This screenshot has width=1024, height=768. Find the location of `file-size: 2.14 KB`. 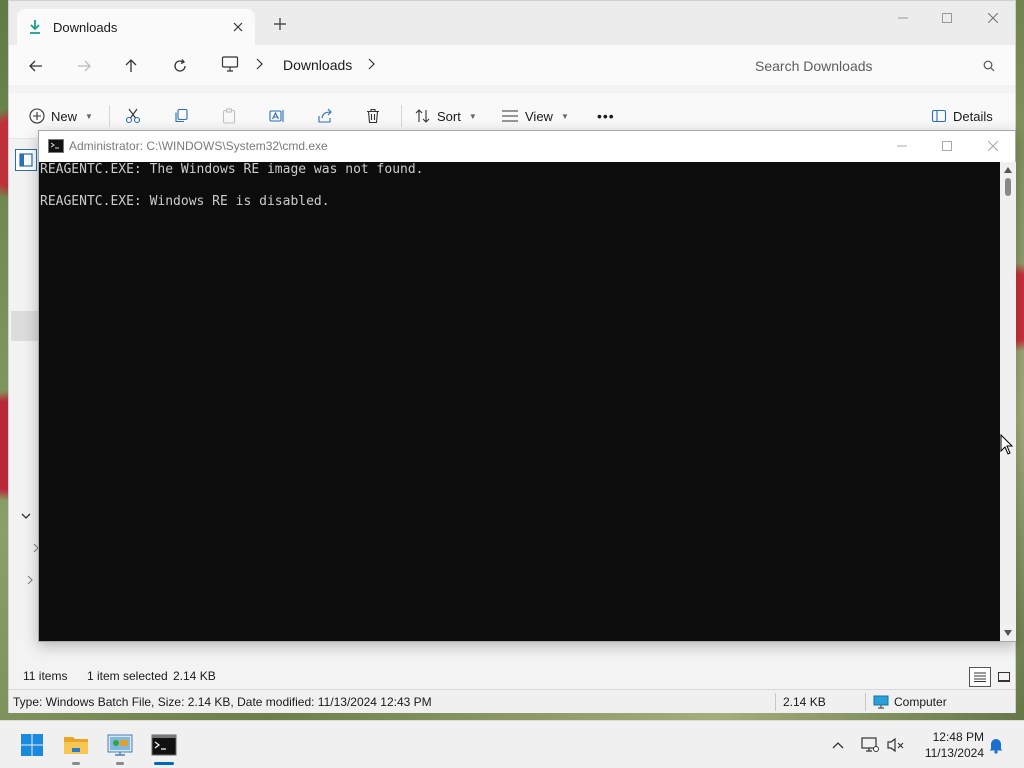

file-size: 2.14 KB is located at coordinates (804, 702).